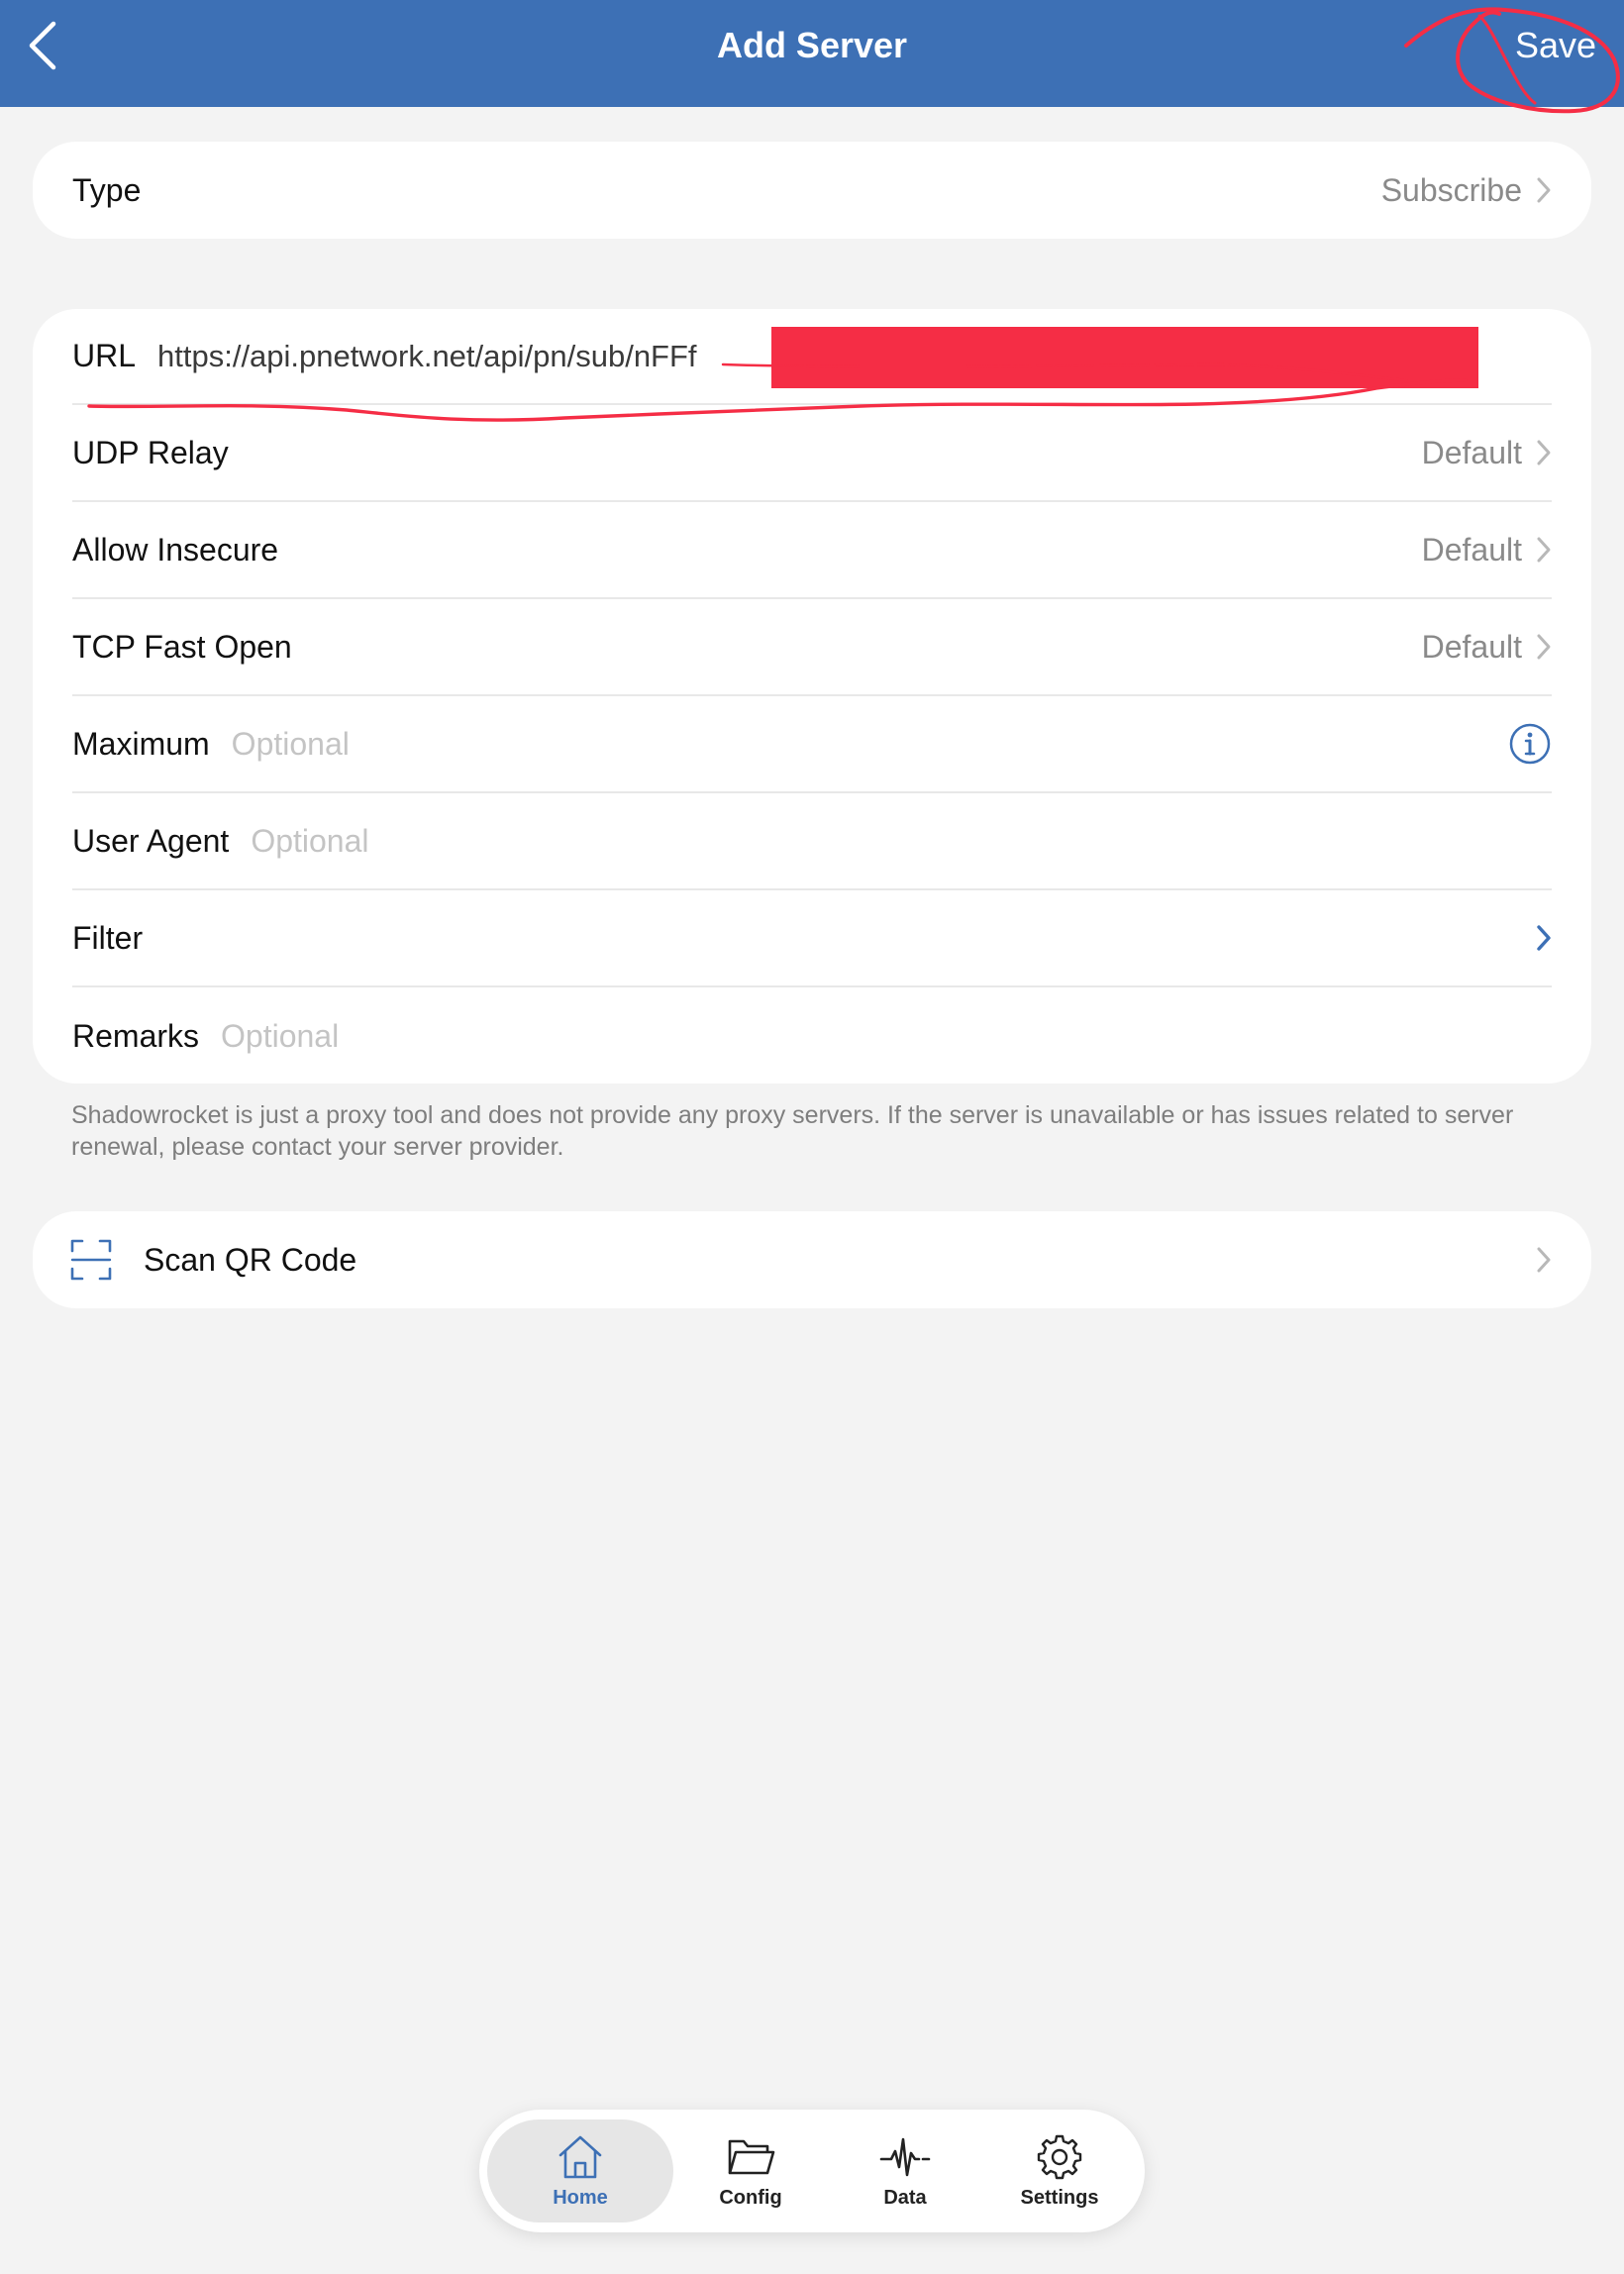 This screenshot has height=2274, width=1624. I want to click on tab-data-label: Data, so click(905, 2198).